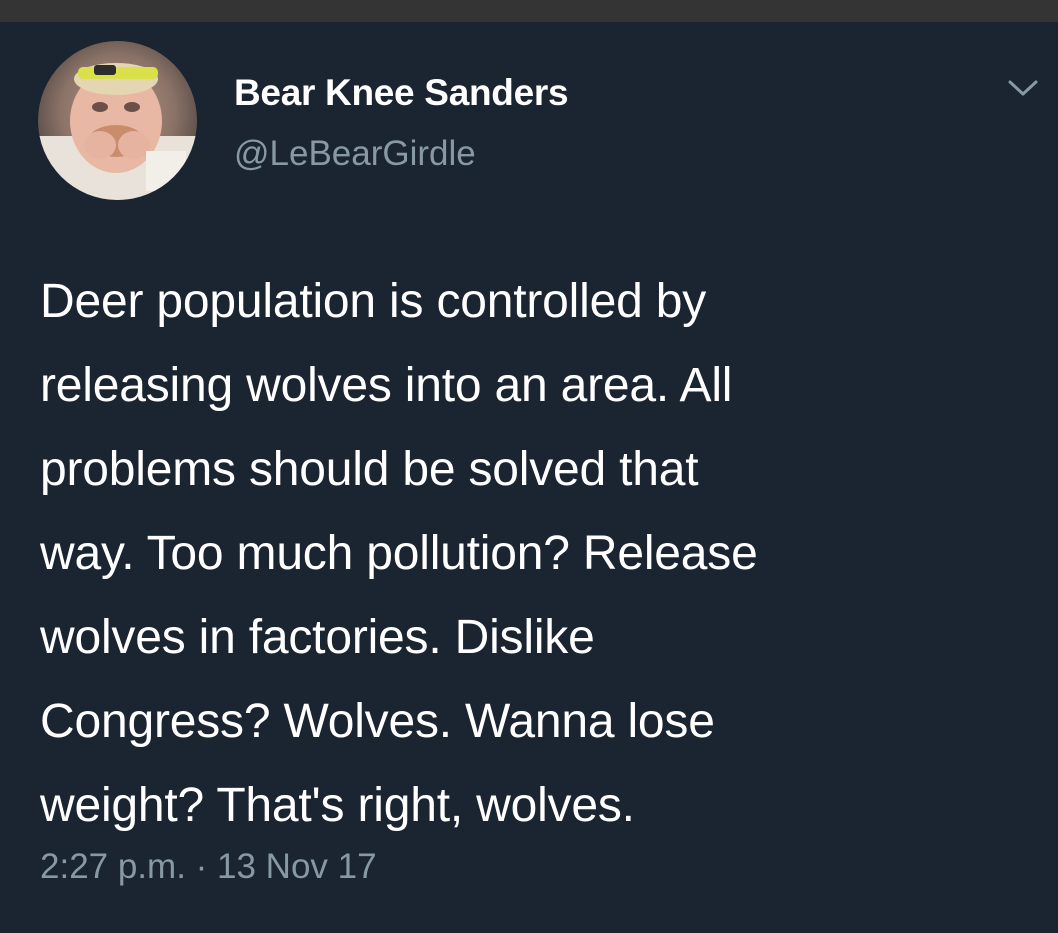 The width and height of the screenshot is (1058, 933). What do you see at coordinates (529, 11) in the screenshot?
I see `status-bar` at bounding box center [529, 11].